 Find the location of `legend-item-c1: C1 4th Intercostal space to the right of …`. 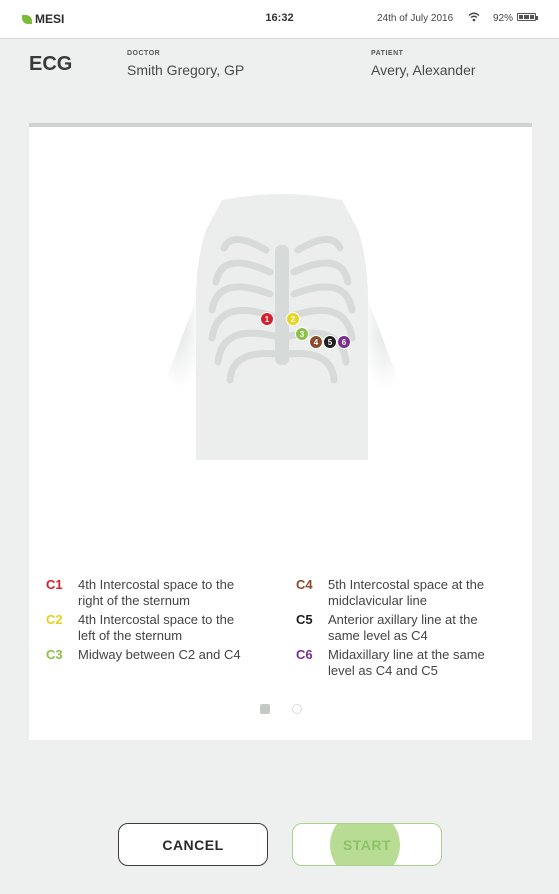

legend-item-c1: C1 4th Intercostal space to the right of … is located at coordinates (147, 593).